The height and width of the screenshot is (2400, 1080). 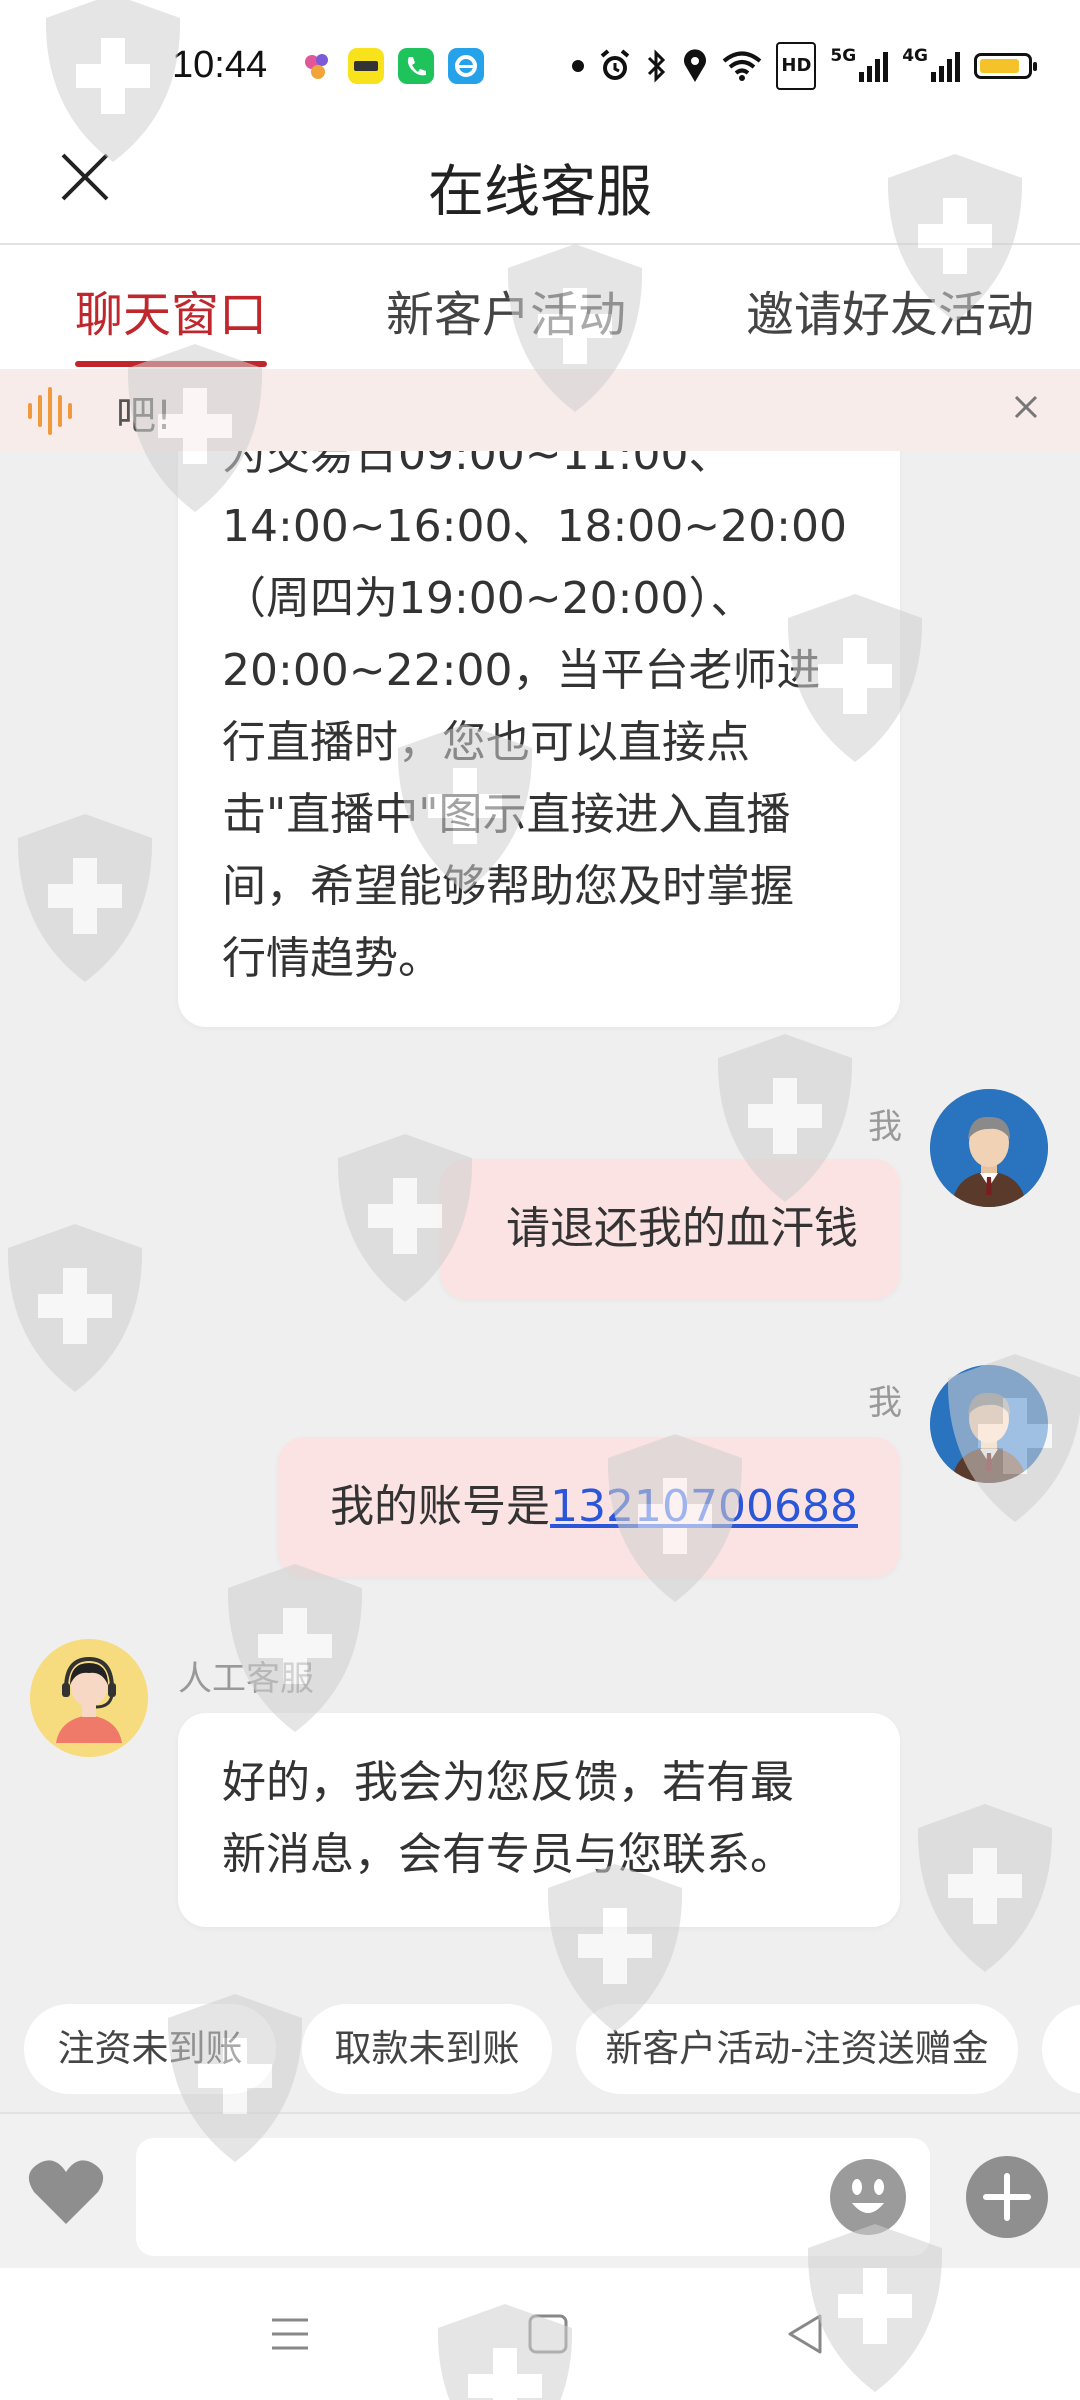 I want to click on heart-icon, so click(x=66, y=2192).